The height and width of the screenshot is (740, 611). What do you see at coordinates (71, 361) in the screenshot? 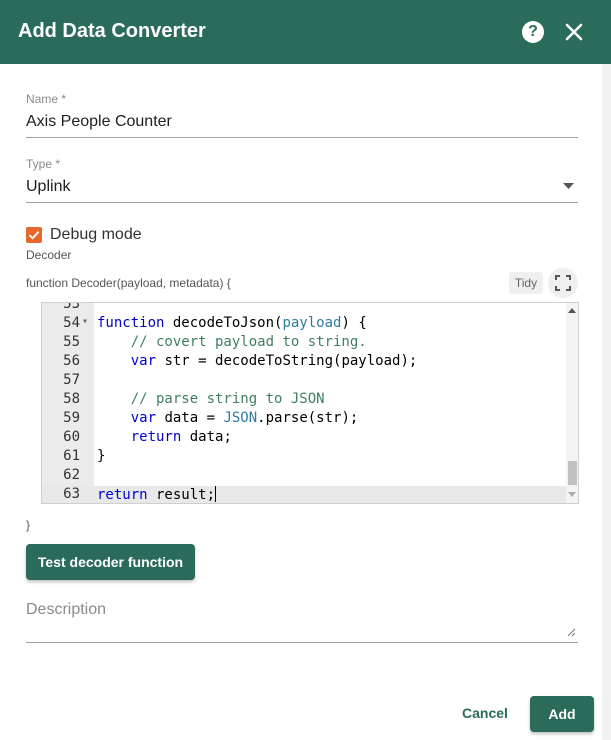
I see `line-number: 56` at bounding box center [71, 361].